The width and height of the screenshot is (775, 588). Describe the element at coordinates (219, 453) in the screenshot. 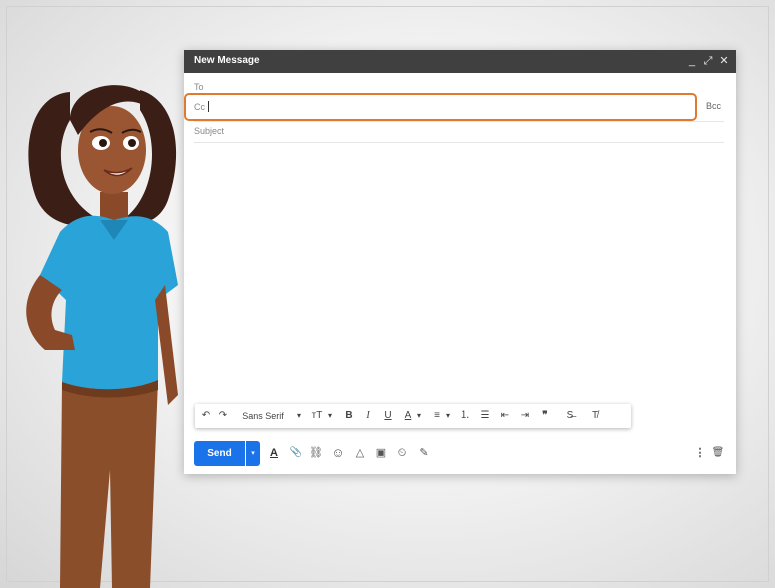

I see `send-button: Send` at that location.